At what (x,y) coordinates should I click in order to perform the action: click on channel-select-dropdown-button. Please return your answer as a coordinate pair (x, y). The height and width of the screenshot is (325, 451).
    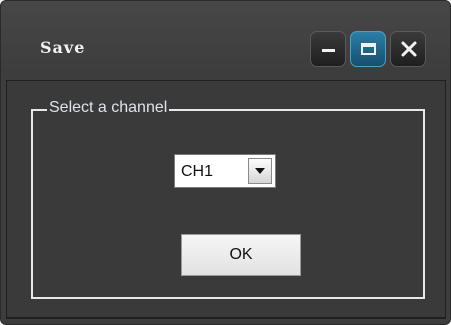
    Looking at the image, I should click on (260, 171).